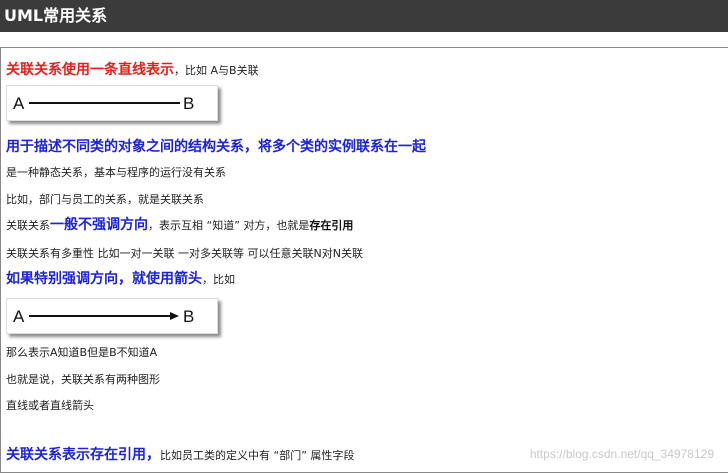  Describe the element at coordinates (105, 199) in the screenshot. I see `line-4: 比如，部门与员工的关系，就是关联关系` at that location.